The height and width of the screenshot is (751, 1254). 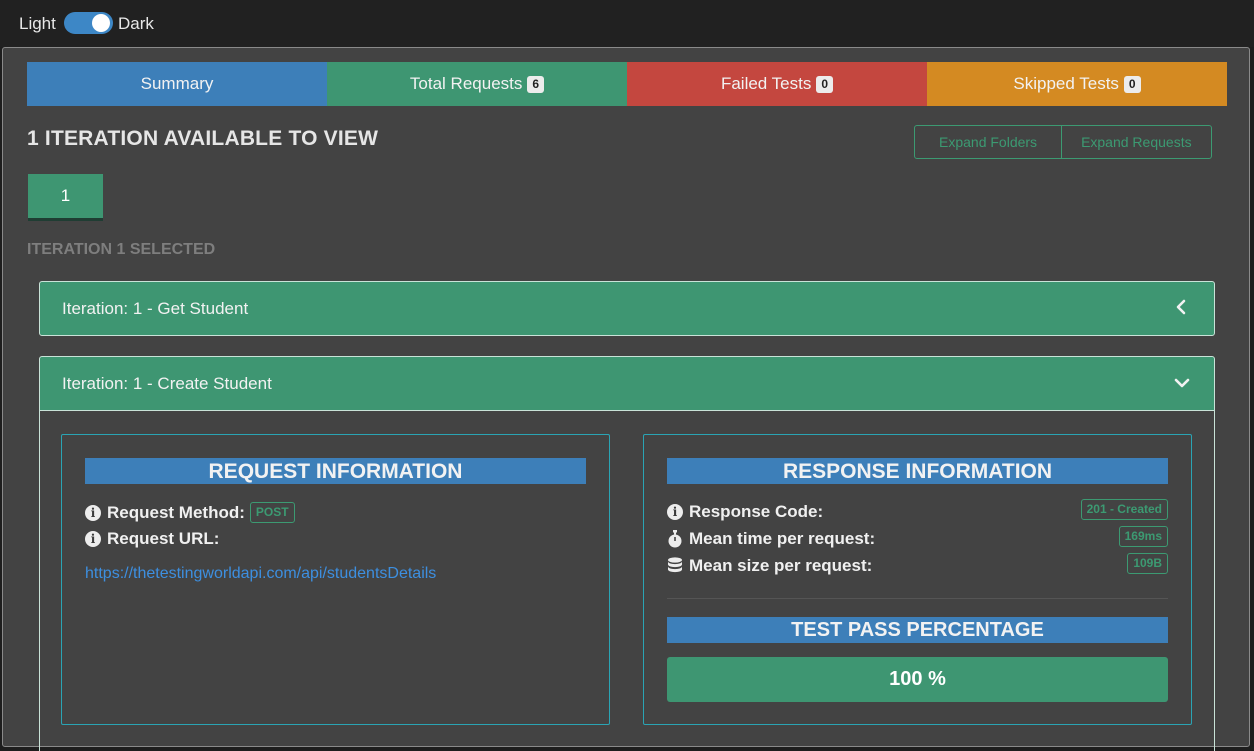 I want to click on request-method-label: Request Method:, so click(x=176, y=512).